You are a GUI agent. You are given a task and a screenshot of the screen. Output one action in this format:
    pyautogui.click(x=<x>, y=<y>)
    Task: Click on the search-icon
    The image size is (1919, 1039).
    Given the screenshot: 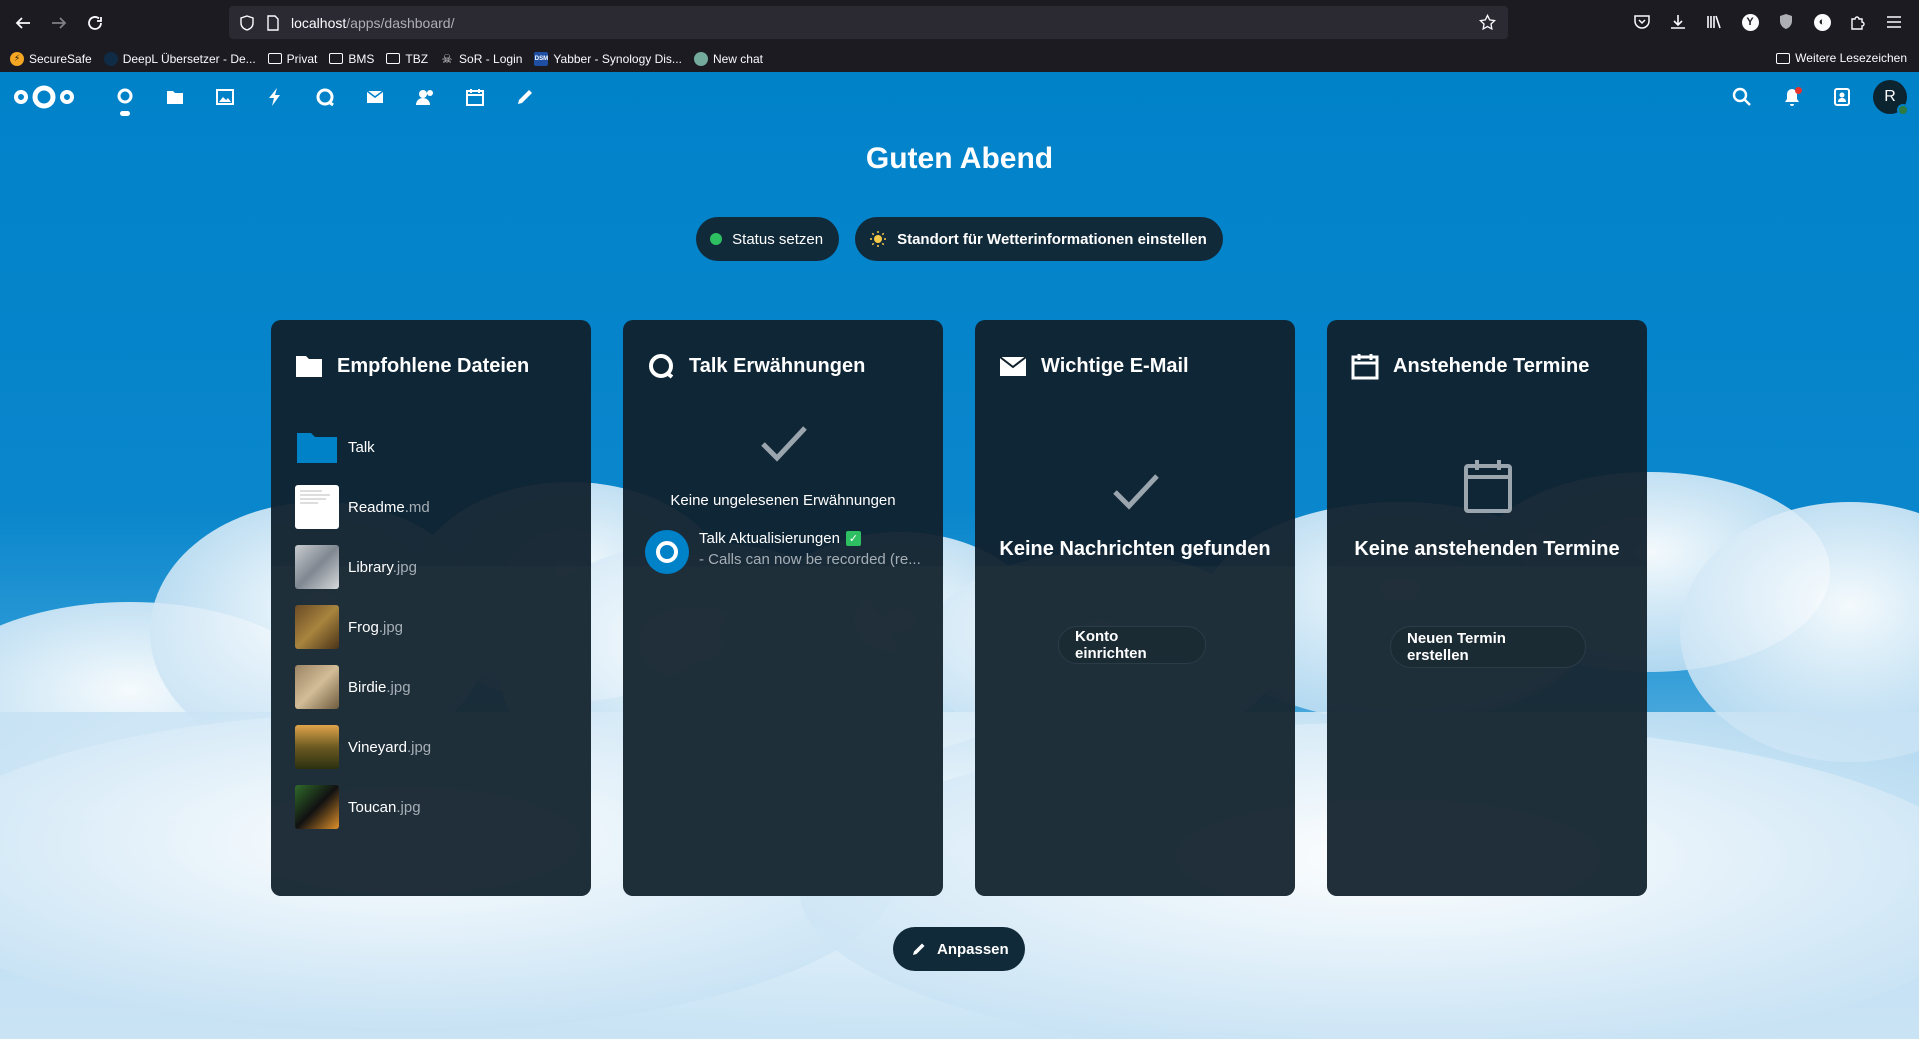 What is the action you would take?
    pyautogui.click(x=1741, y=96)
    